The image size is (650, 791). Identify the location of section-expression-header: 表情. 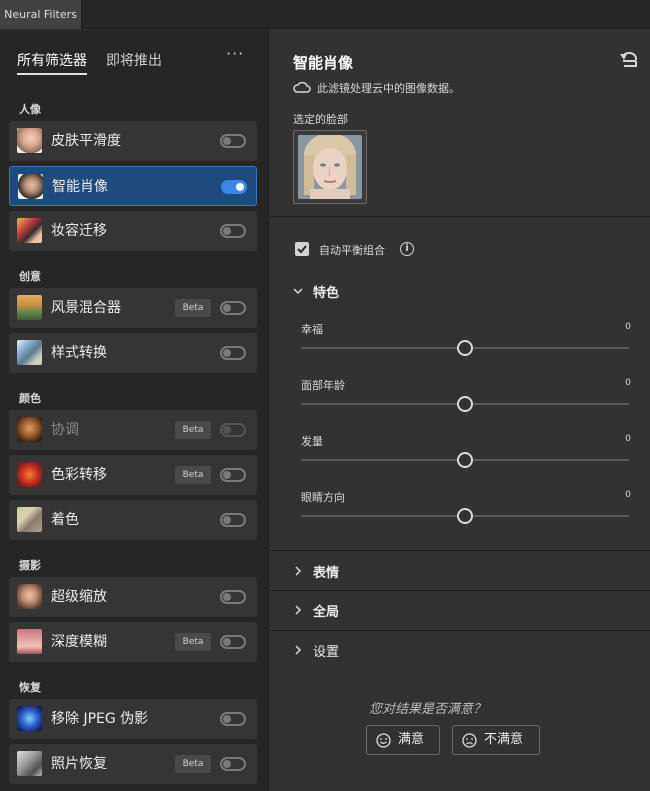
(326, 571).